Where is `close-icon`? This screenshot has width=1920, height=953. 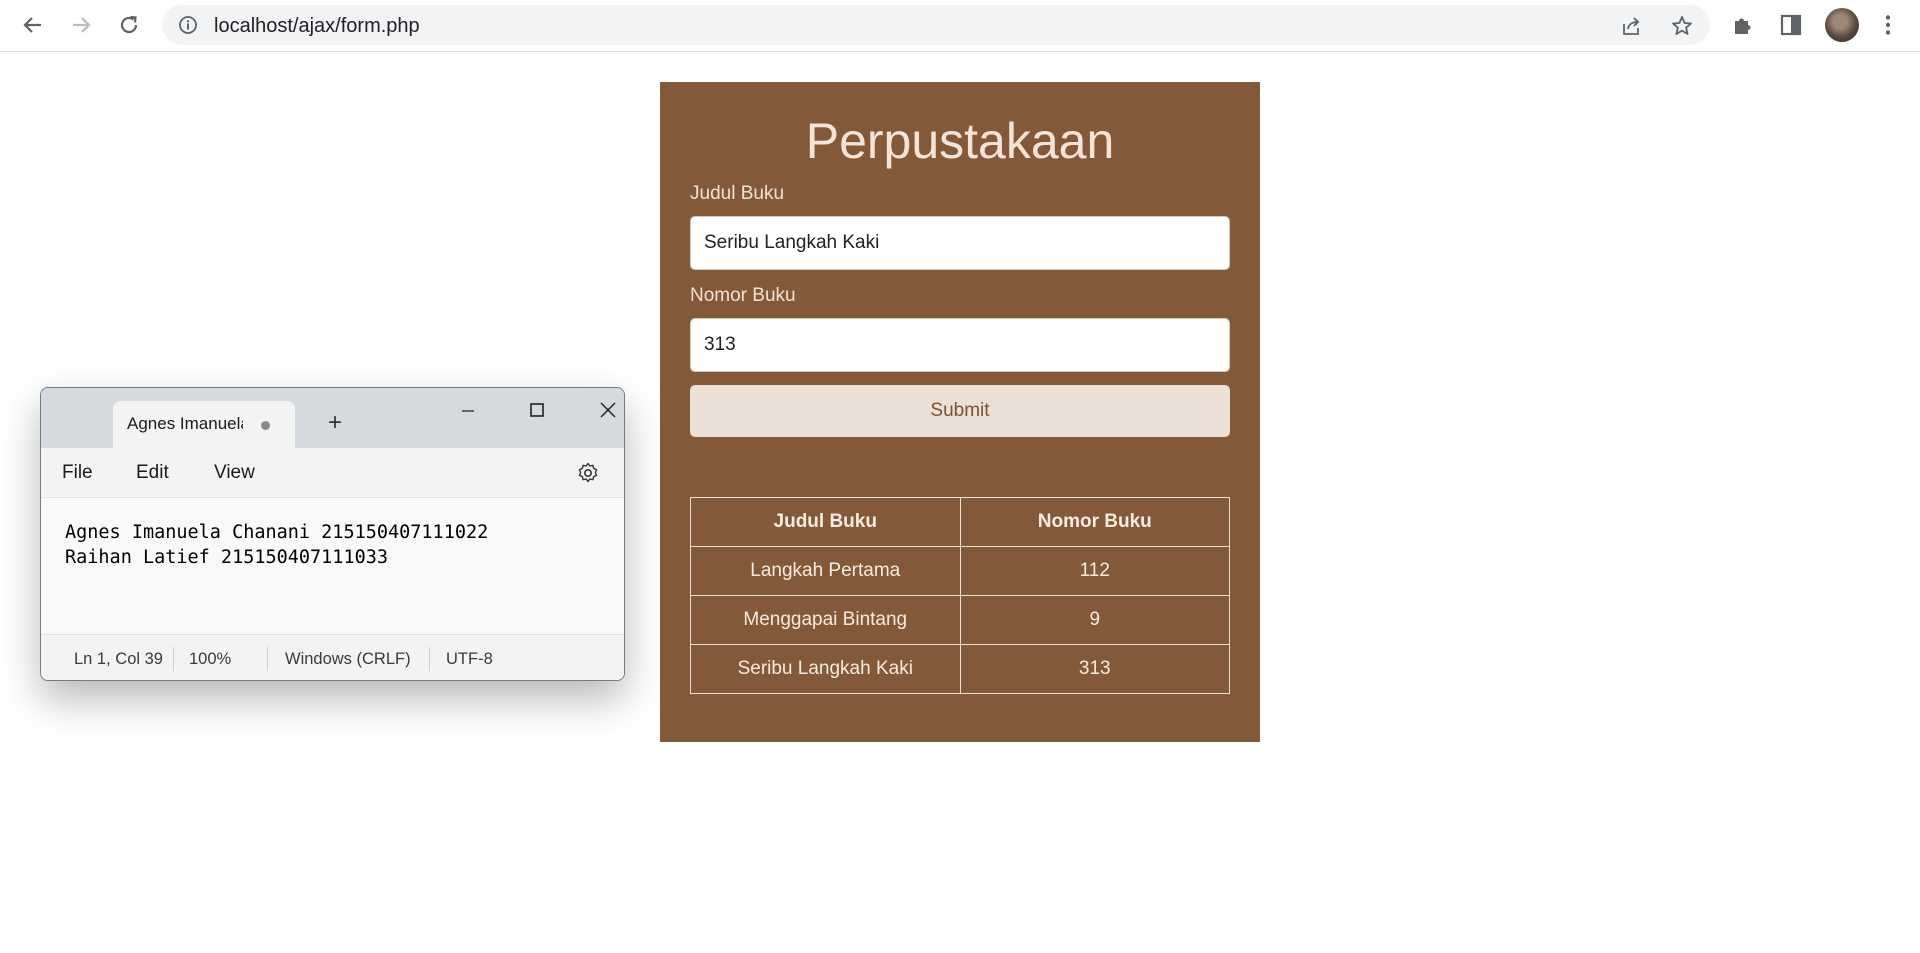 close-icon is located at coordinates (608, 410).